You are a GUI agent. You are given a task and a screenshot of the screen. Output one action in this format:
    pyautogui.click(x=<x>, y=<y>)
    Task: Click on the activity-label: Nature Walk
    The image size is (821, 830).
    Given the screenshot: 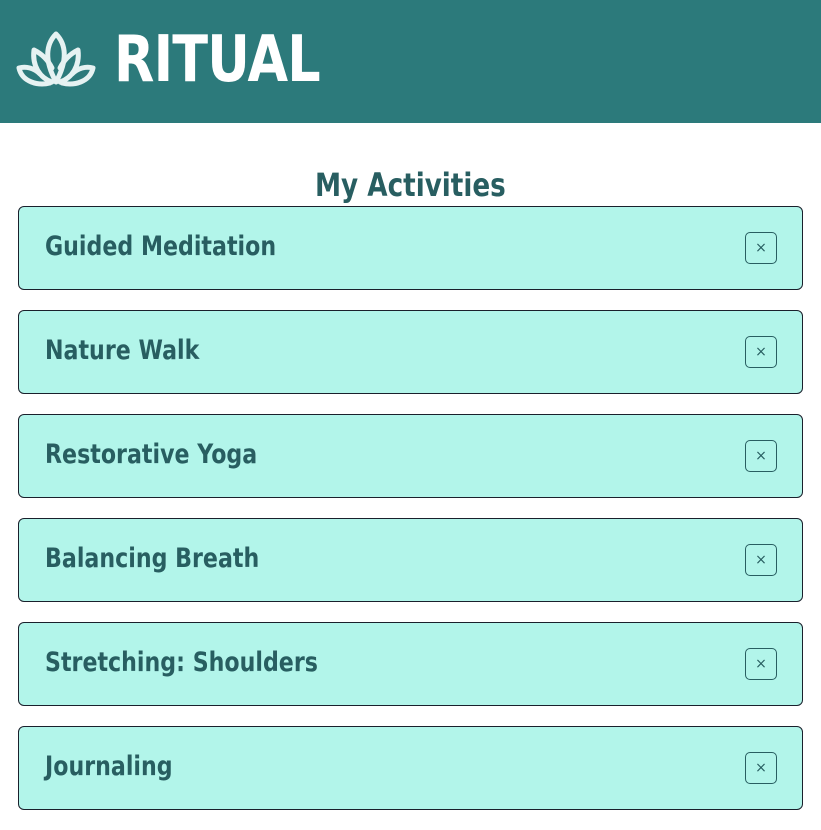 What is the action you would take?
    pyautogui.click(x=122, y=350)
    